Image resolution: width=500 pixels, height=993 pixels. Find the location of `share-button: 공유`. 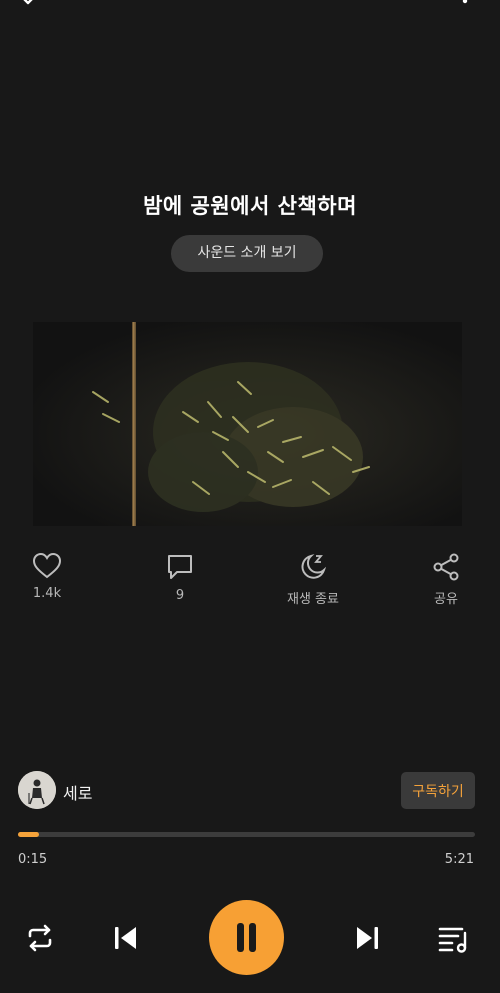

share-button: 공유 is located at coordinates (446, 580).